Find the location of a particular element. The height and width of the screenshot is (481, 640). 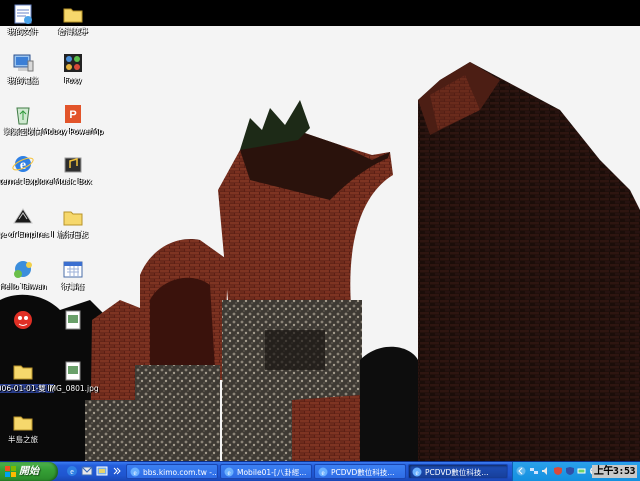

desktop-icon-calendar: 行事曆 is located at coordinates (73, 274).